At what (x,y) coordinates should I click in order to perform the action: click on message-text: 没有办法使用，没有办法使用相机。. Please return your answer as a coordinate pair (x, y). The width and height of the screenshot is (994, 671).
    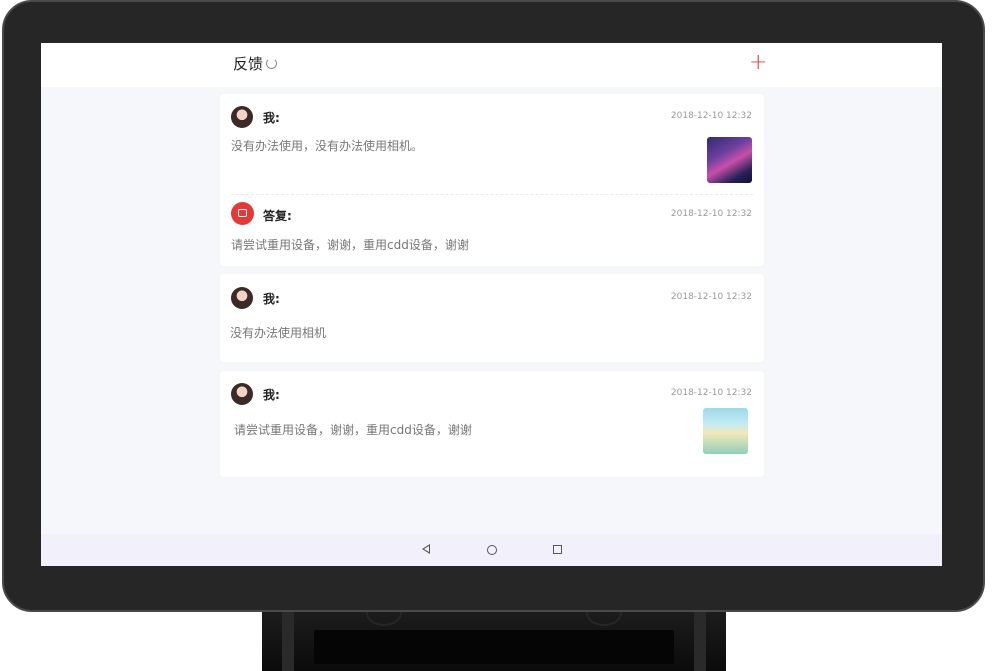
    Looking at the image, I should click on (327, 146).